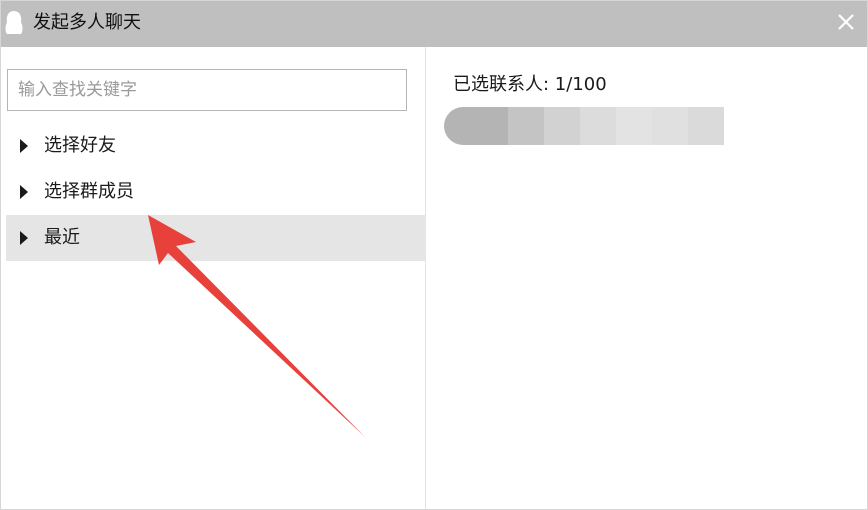 The image size is (868, 510). I want to click on close-icon, so click(846, 22).